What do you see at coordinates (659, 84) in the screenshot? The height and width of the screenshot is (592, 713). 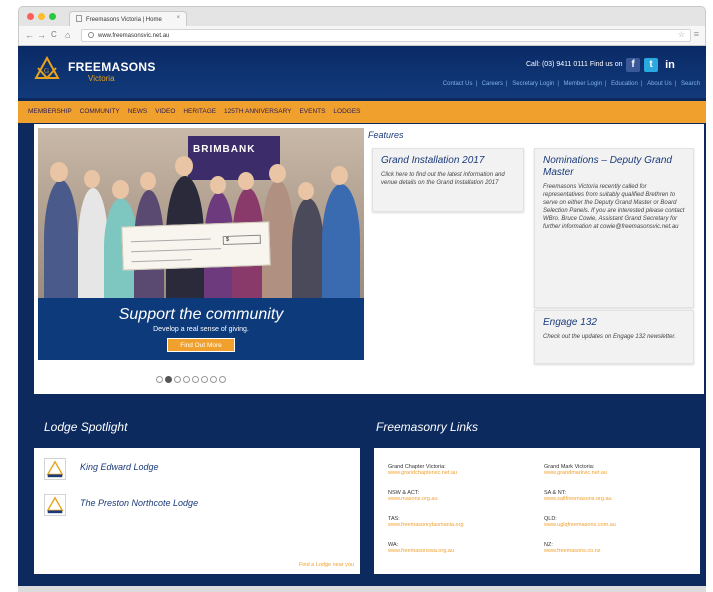 I see `top-link-about: About Us` at bounding box center [659, 84].